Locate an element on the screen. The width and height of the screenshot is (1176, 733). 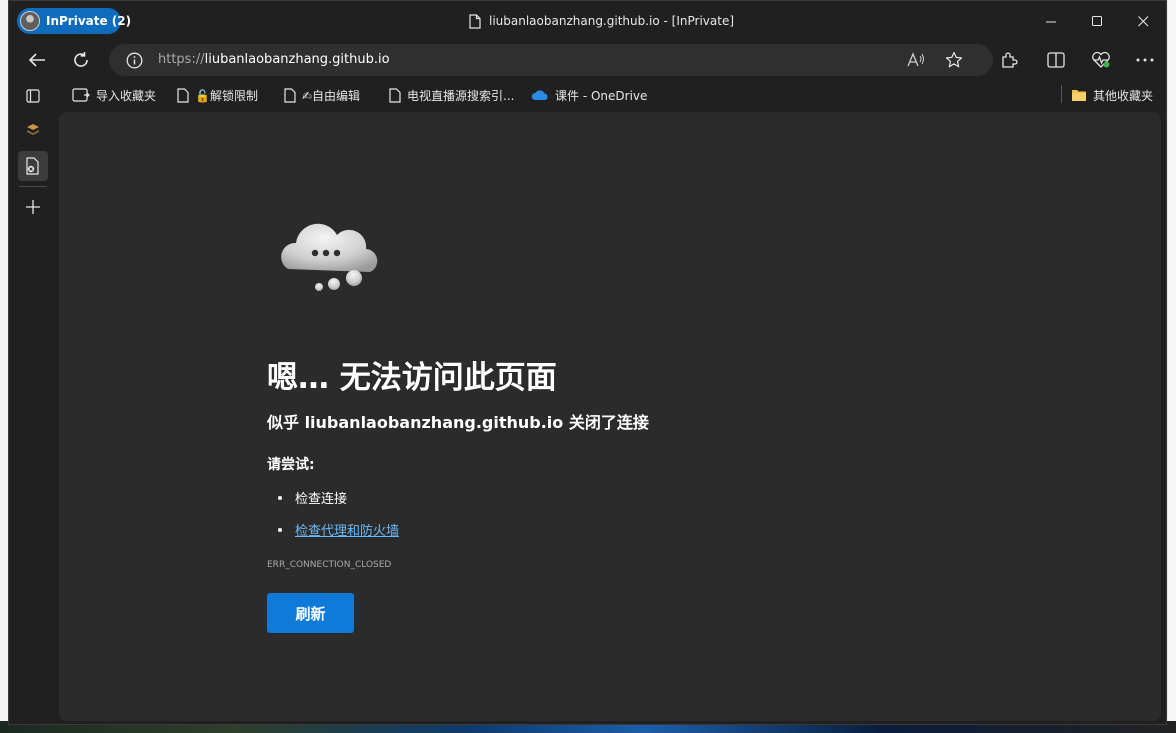
navigation-toolbar: https://liubanlaobanzhang.github.io is located at coordinates (587, 60).